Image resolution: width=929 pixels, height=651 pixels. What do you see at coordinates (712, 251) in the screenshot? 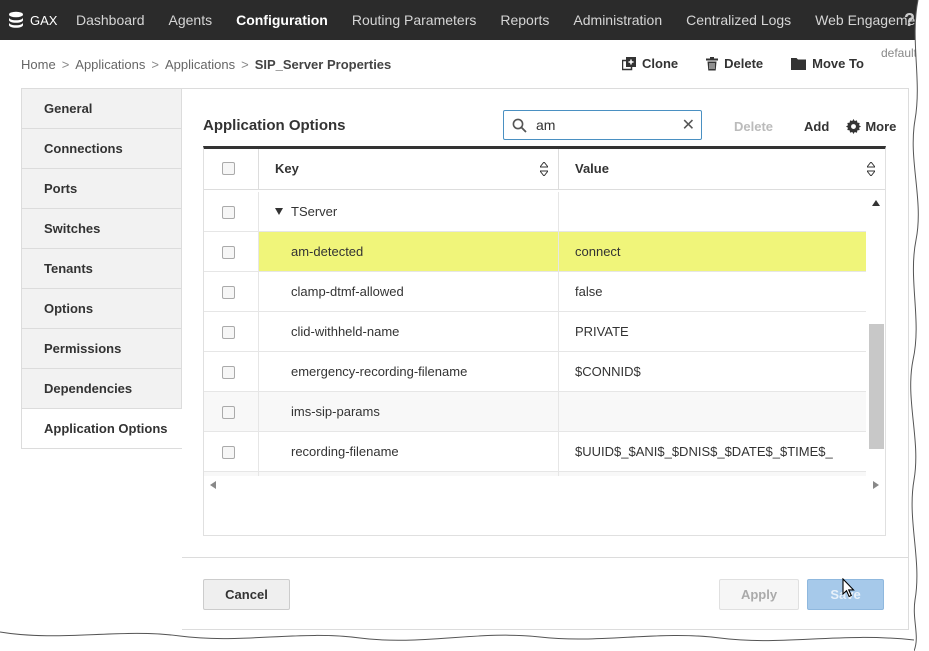
I see `row-value: connect` at bounding box center [712, 251].